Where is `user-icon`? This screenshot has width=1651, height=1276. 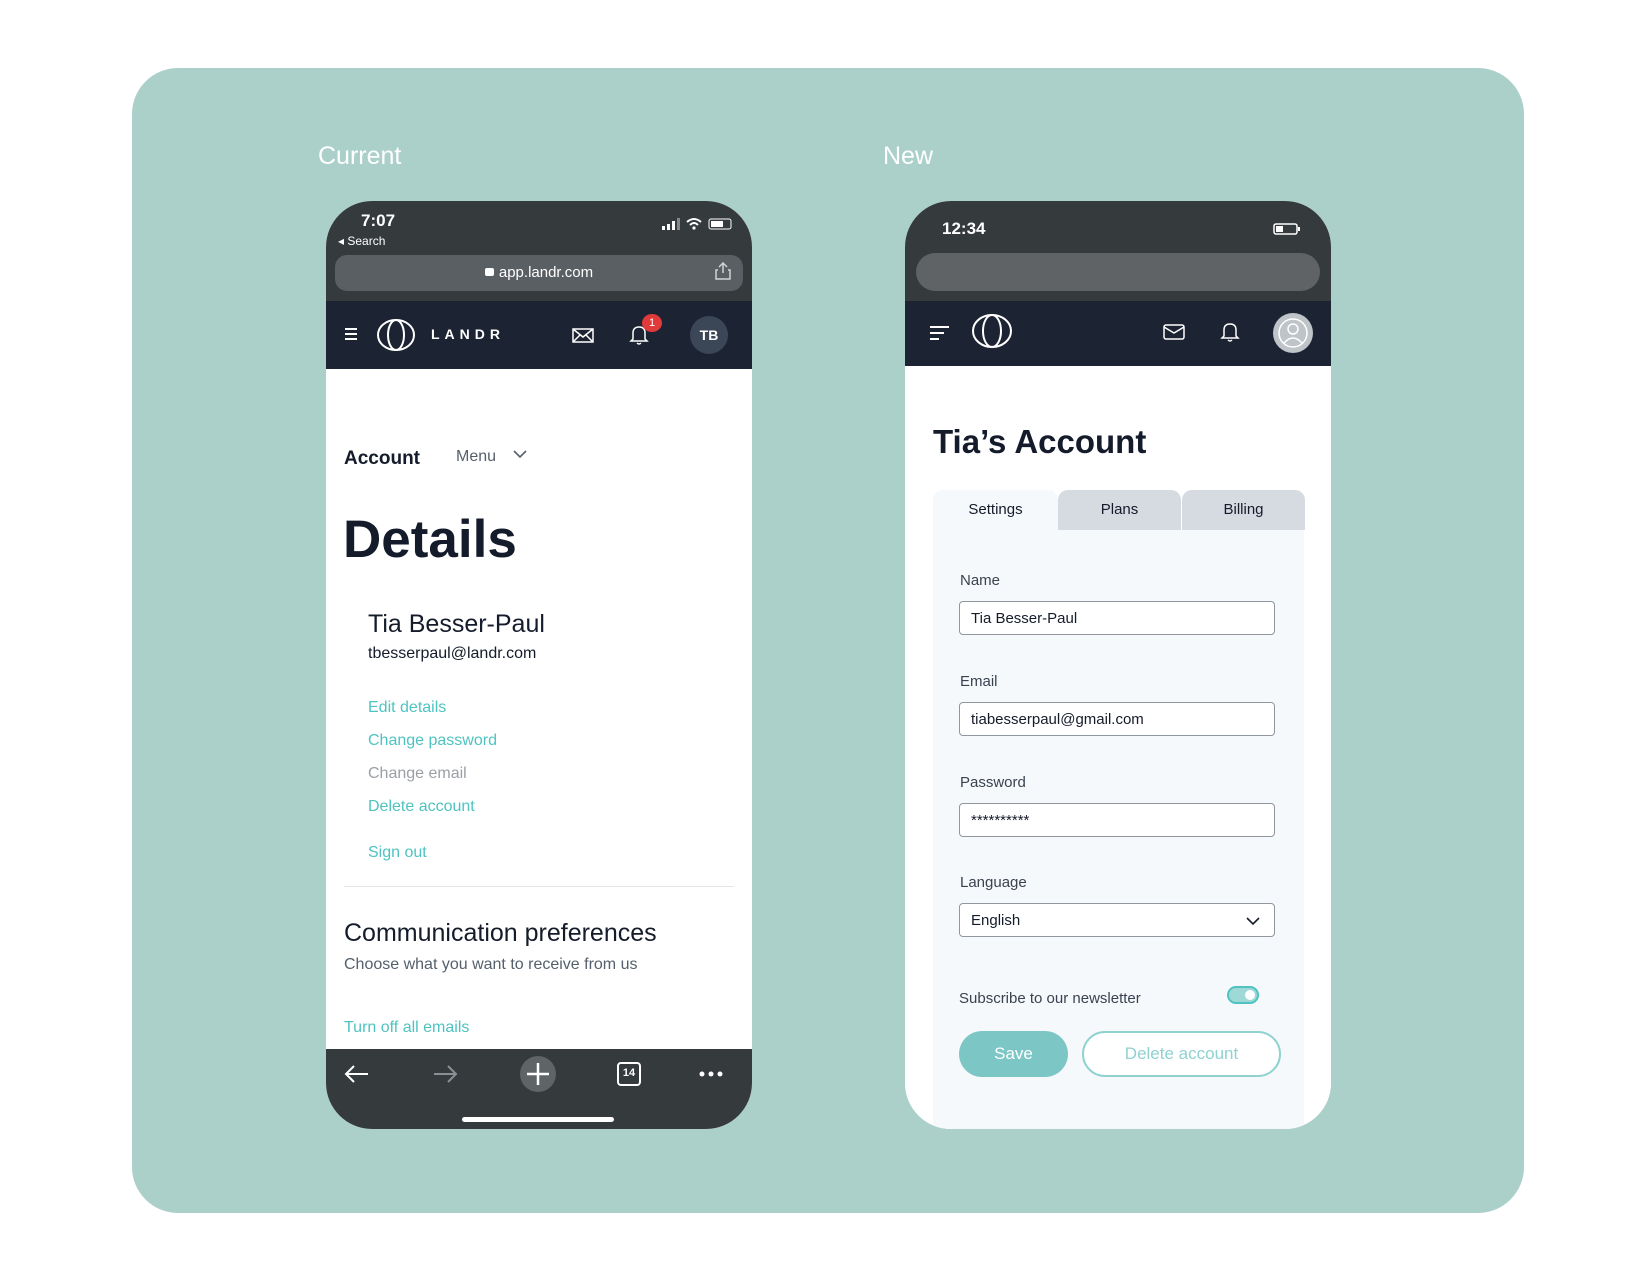
user-icon is located at coordinates (1293, 333).